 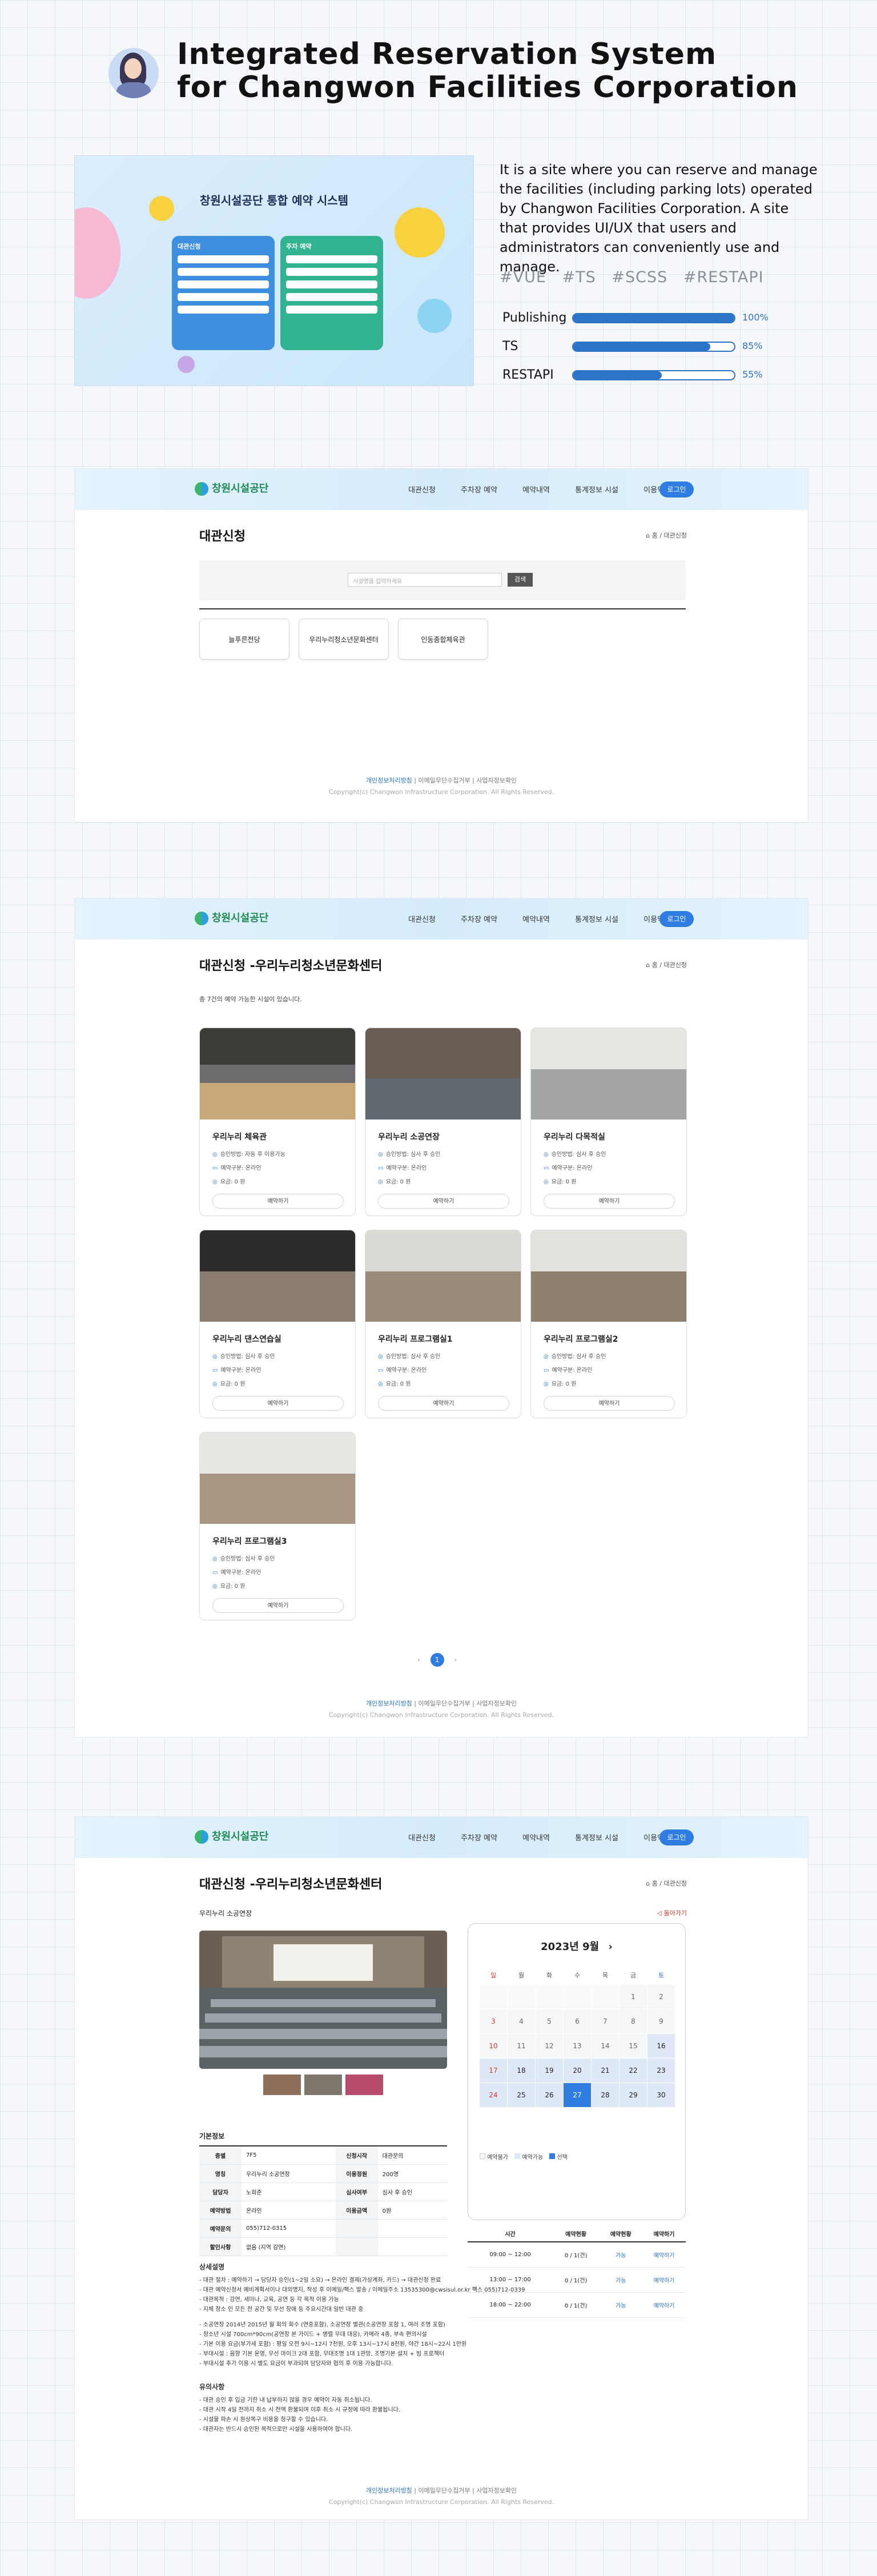 I want to click on search-button: 검색, so click(x=520, y=580).